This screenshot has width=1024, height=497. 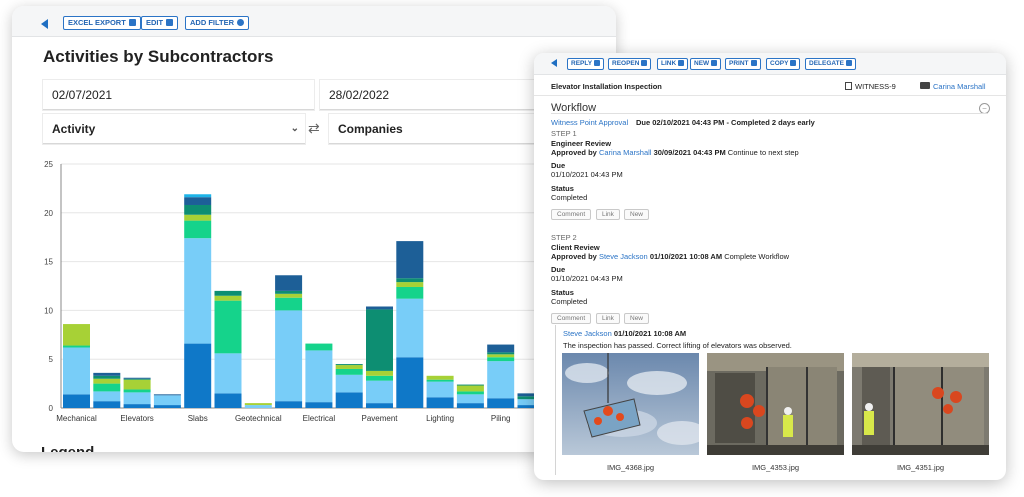 I want to click on add-filter-button: ADD FILTER, so click(x=217, y=23).